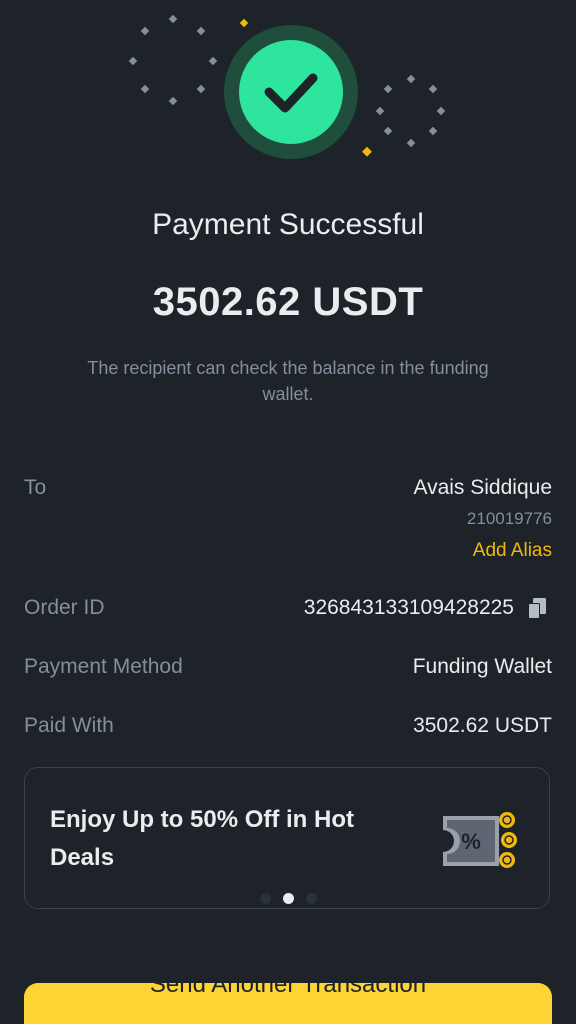 The height and width of the screenshot is (1024, 576). I want to click on recipient-uid: 210019776, so click(509, 518).